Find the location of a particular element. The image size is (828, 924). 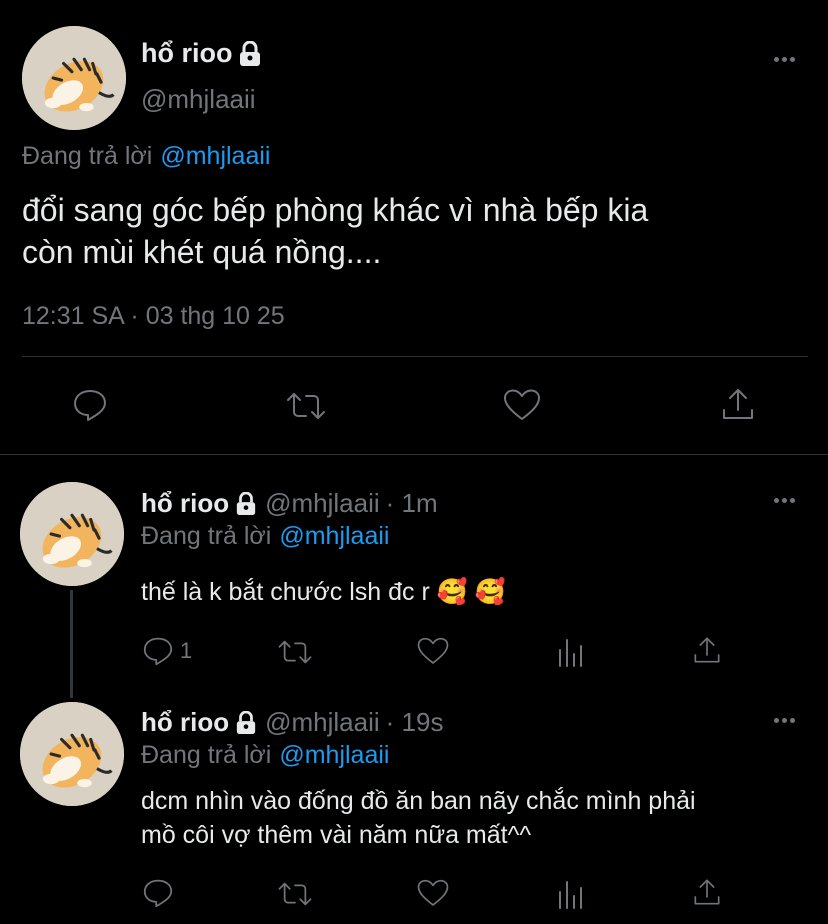

author-name-row: hổ rioo is located at coordinates (201, 53).